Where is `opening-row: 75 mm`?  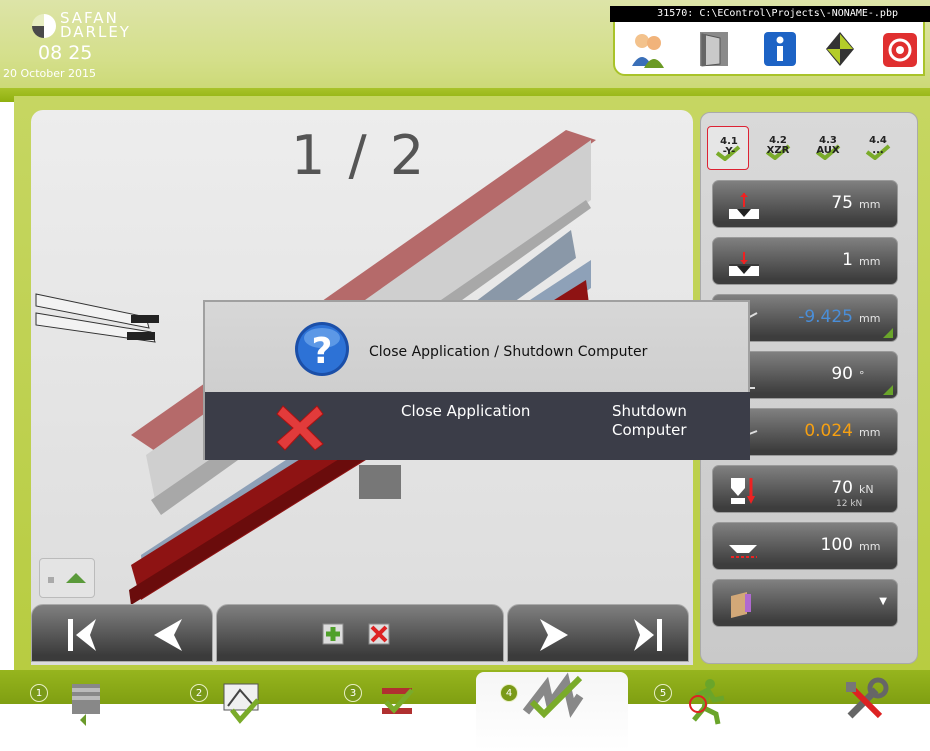
opening-row: 75 mm is located at coordinates (805, 204).